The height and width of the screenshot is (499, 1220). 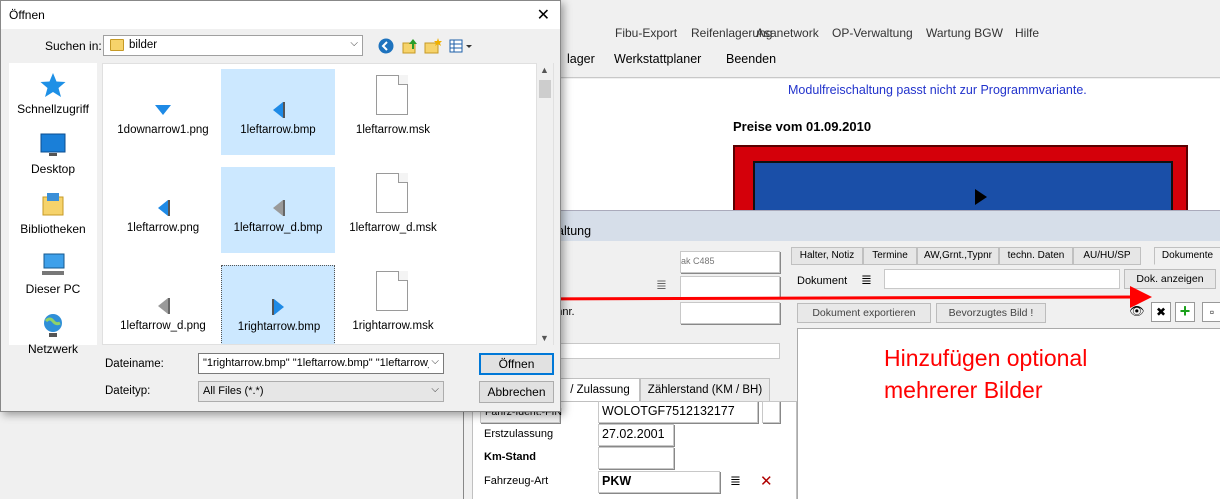 What do you see at coordinates (963, 390) in the screenshot?
I see `annotation-line-2: mehrerer Bilder` at bounding box center [963, 390].